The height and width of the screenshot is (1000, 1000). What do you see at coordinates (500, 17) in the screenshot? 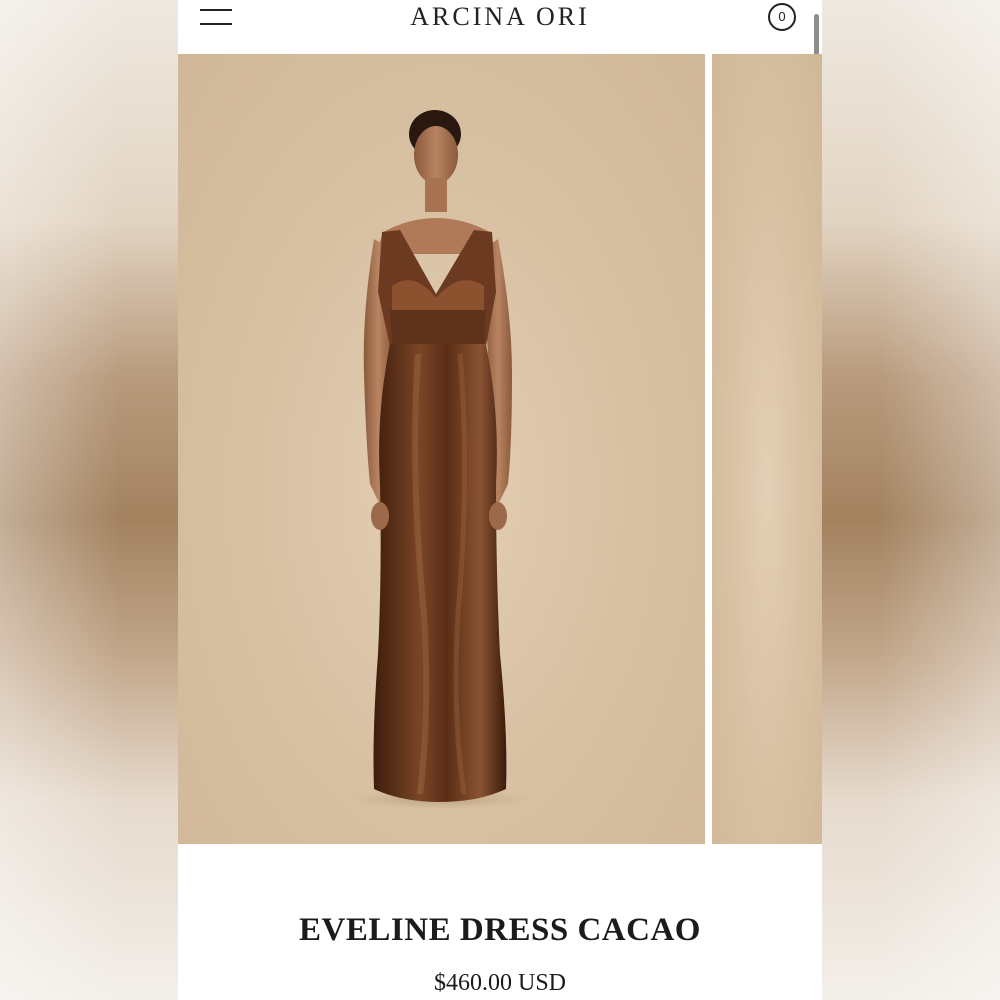
I see `brand-logo: ARCINA ORI` at bounding box center [500, 17].